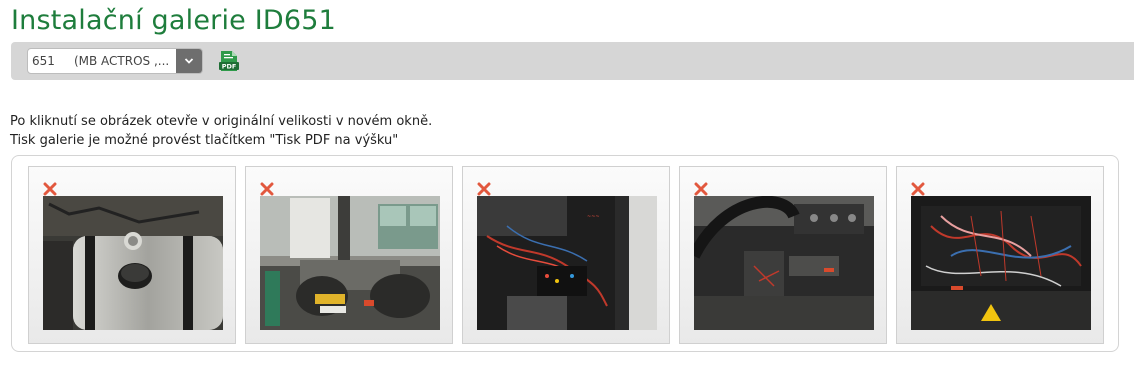 This screenshot has width=1134, height=370. What do you see at coordinates (174, 20) in the screenshot?
I see `page-title: Instalační galerie ID651` at bounding box center [174, 20].